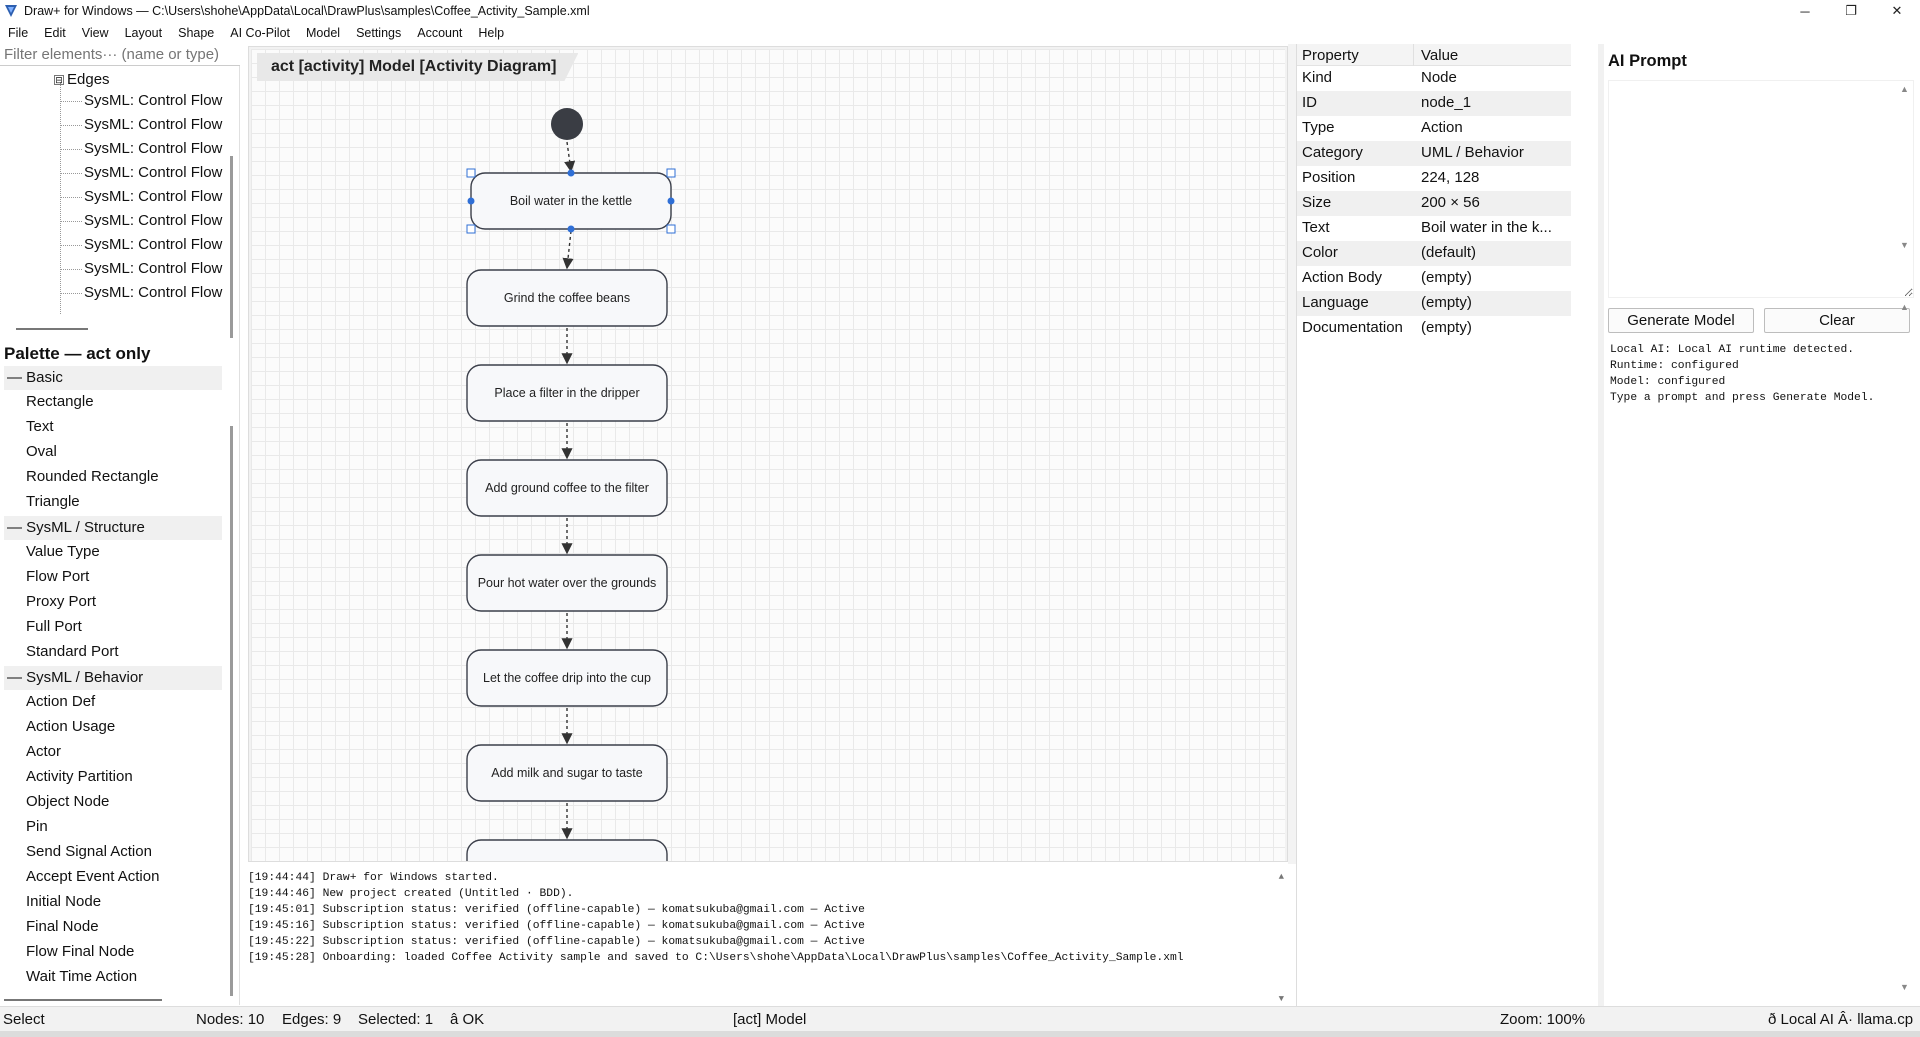 The width and height of the screenshot is (1920, 1037). What do you see at coordinates (231, 247) in the screenshot?
I see `tree-scrollbar` at bounding box center [231, 247].